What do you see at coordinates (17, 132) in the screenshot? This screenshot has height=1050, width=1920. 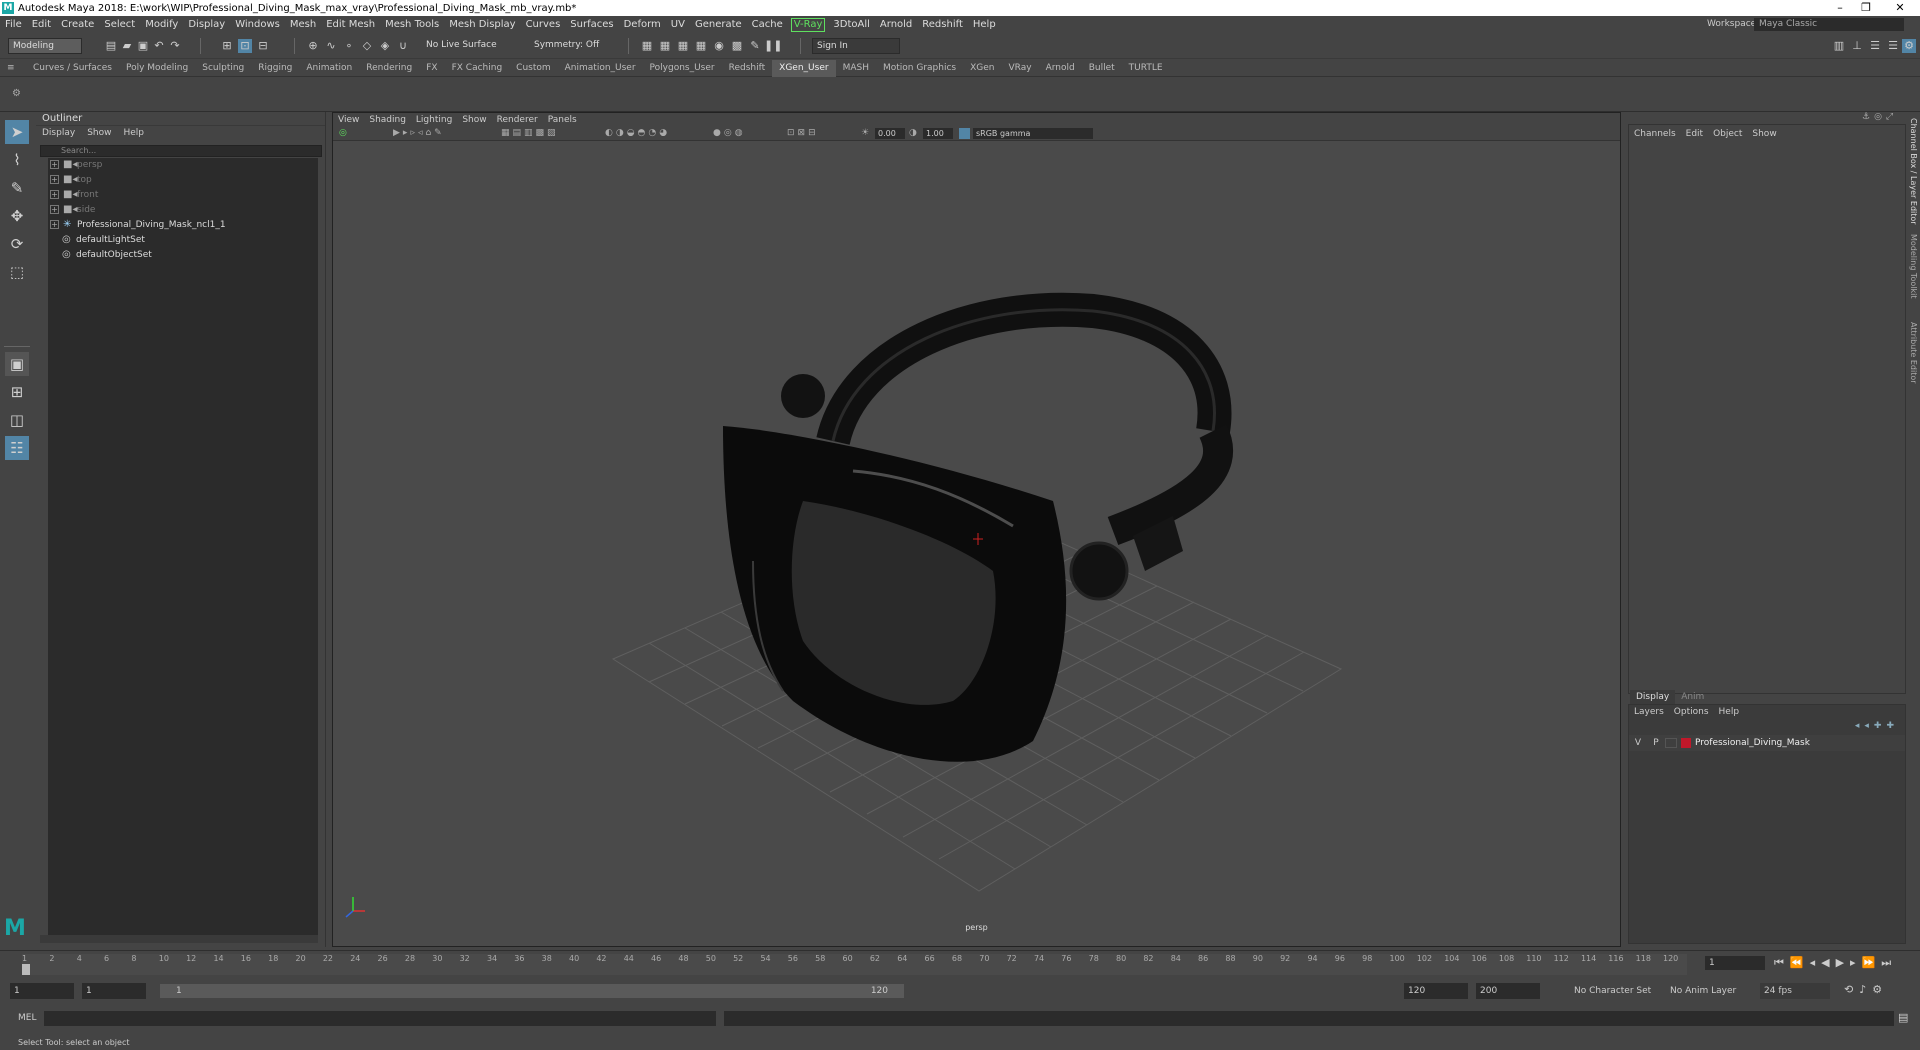 I see `select-tool-icon: ➤` at bounding box center [17, 132].